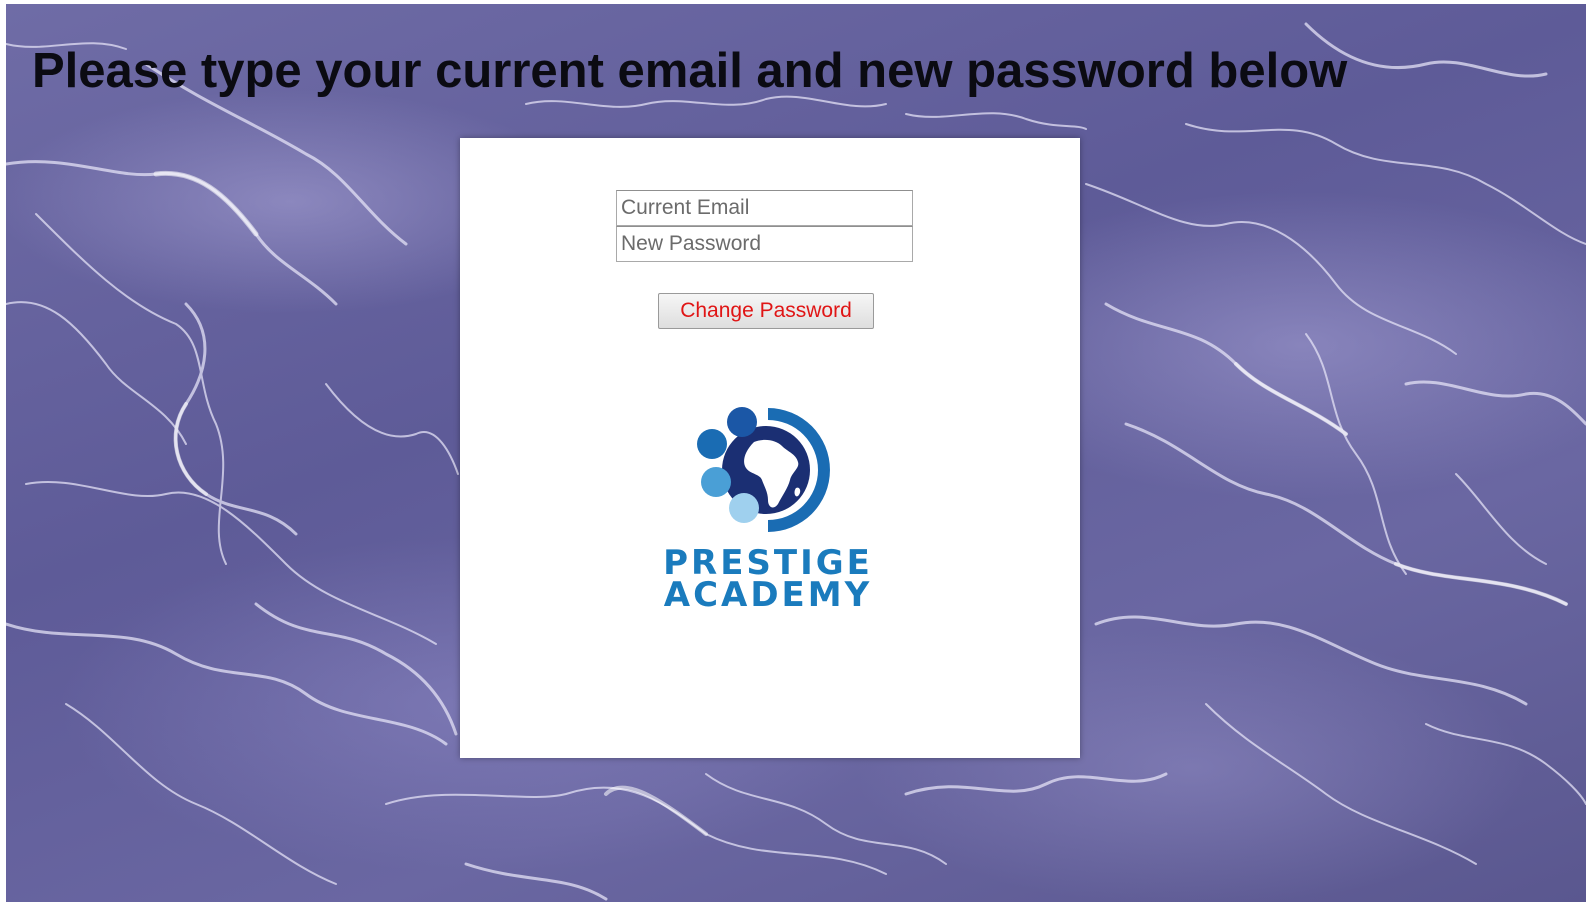 The width and height of the screenshot is (1586, 912). I want to click on logo-text-academy: ACADEMY, so click(768, 595).